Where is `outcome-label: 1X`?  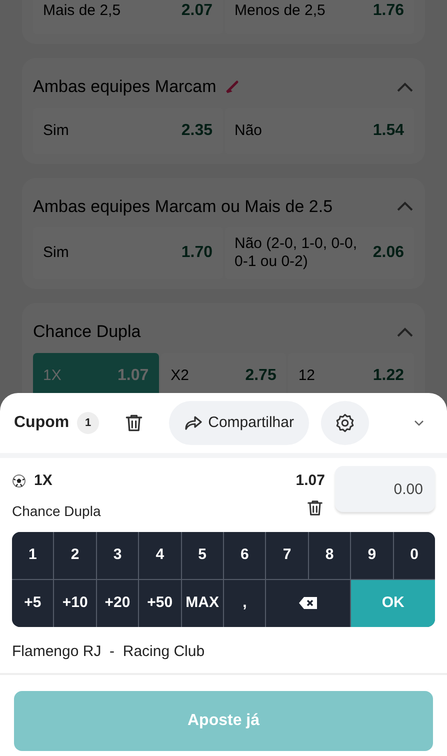
outcome-label: 1X is located at coordinates (52, 375).